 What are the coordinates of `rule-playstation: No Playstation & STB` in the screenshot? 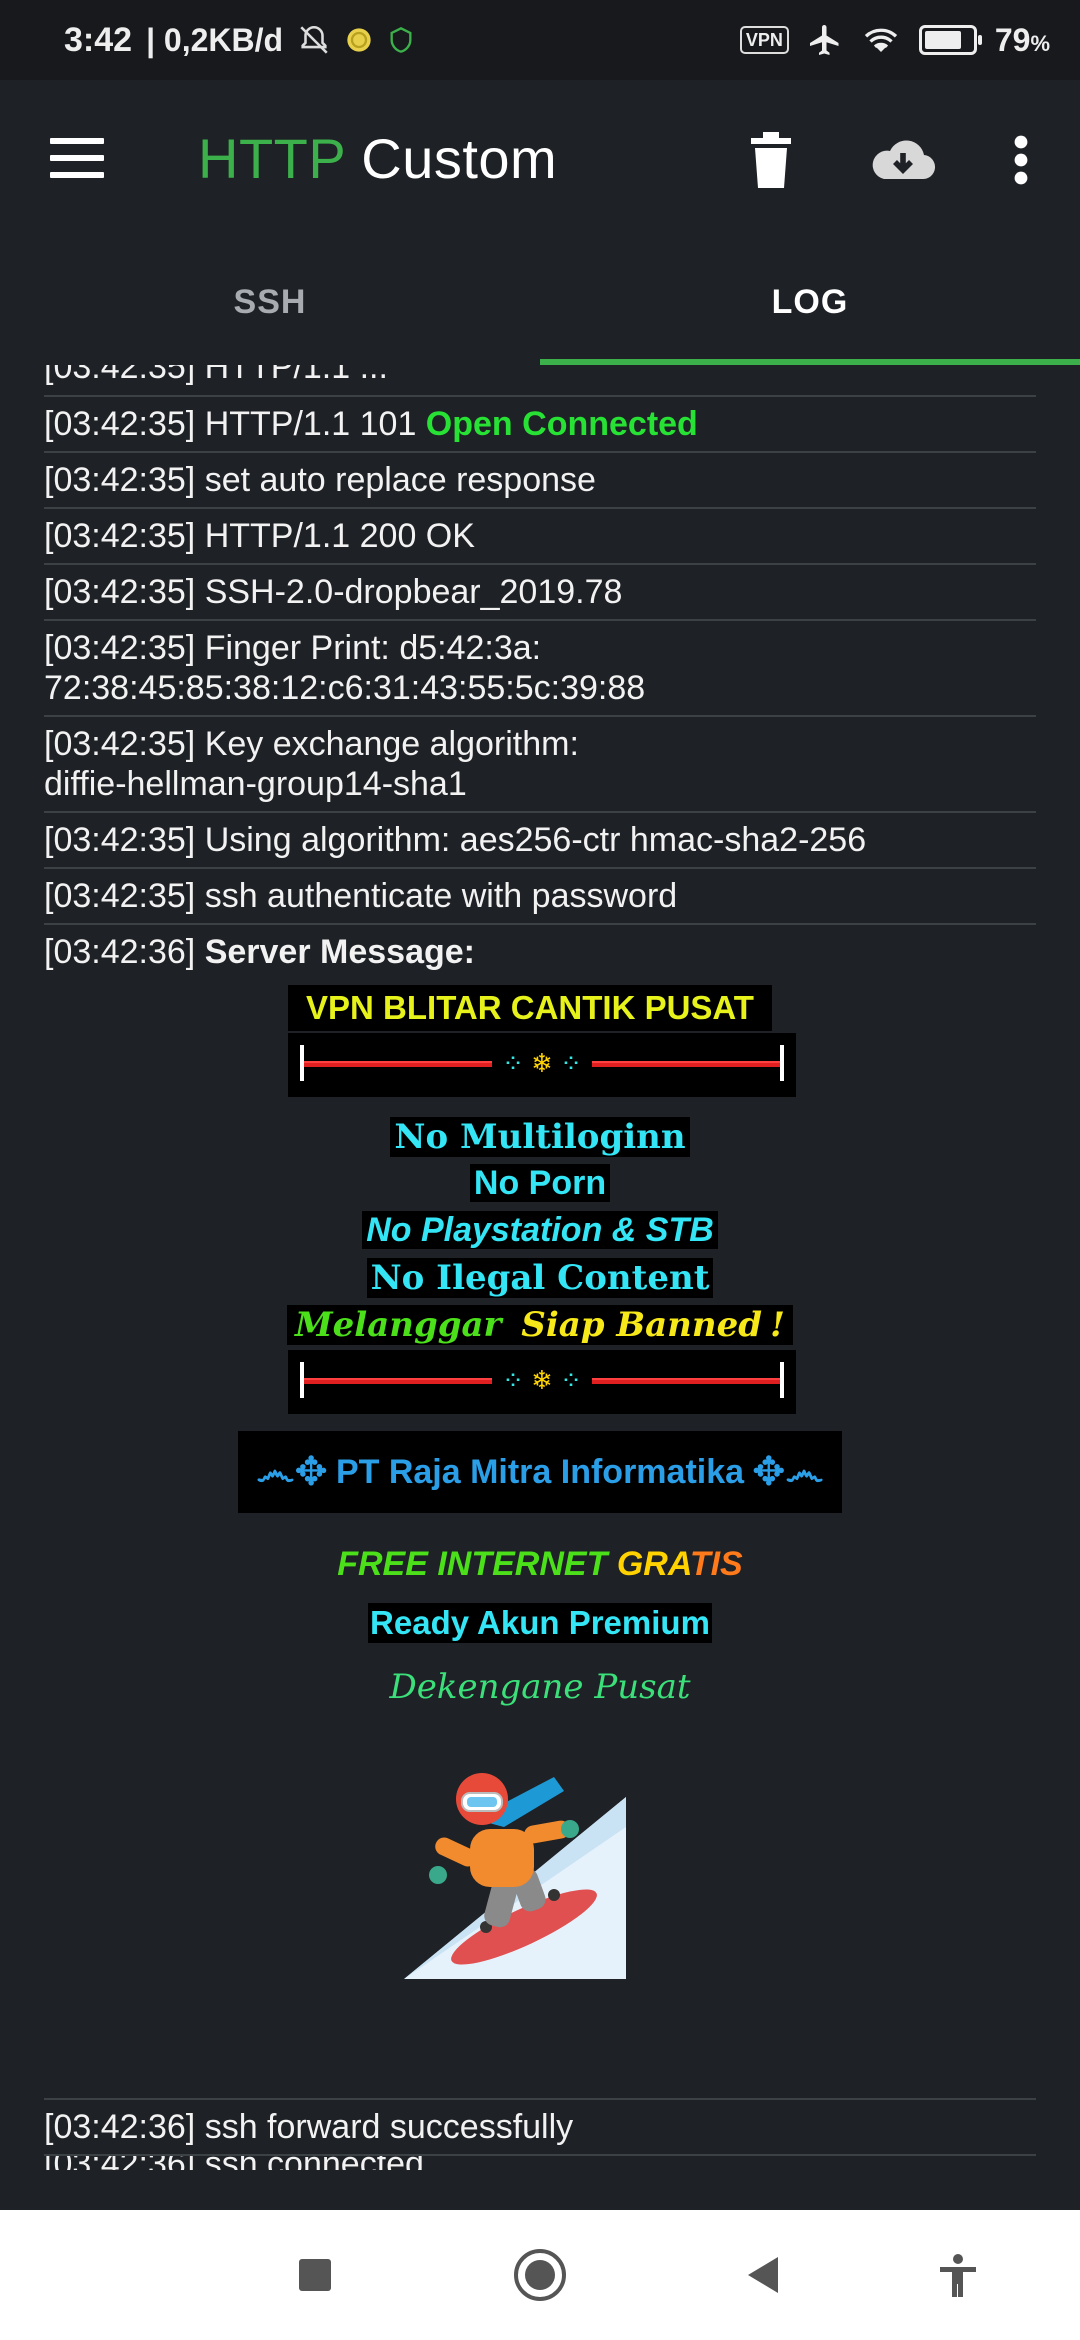 It's located at (540, 1230).